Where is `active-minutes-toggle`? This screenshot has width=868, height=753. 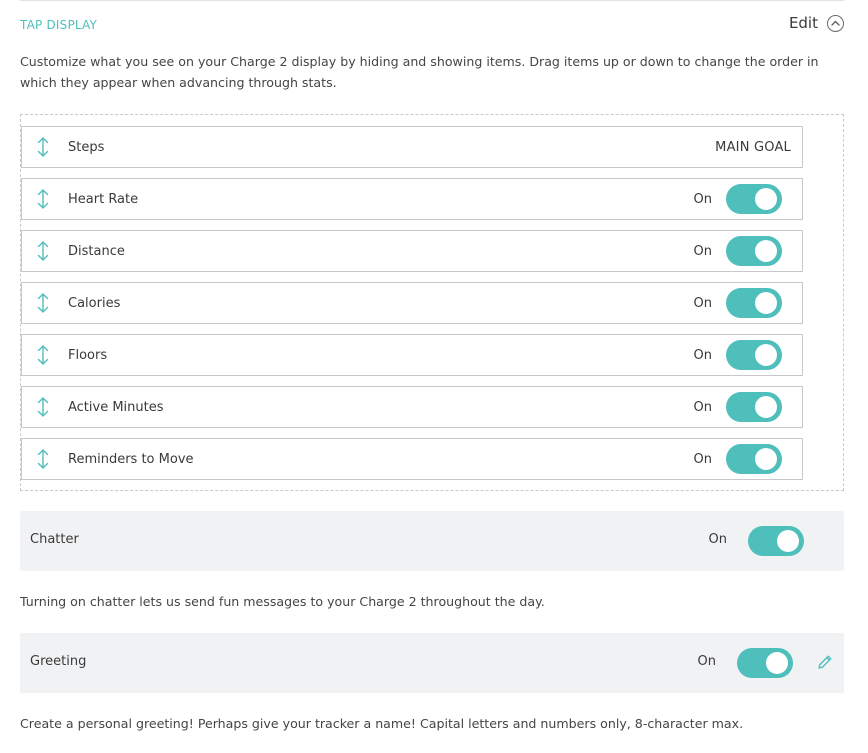 active-minutes-toggle is located at coordinates (754, 407).